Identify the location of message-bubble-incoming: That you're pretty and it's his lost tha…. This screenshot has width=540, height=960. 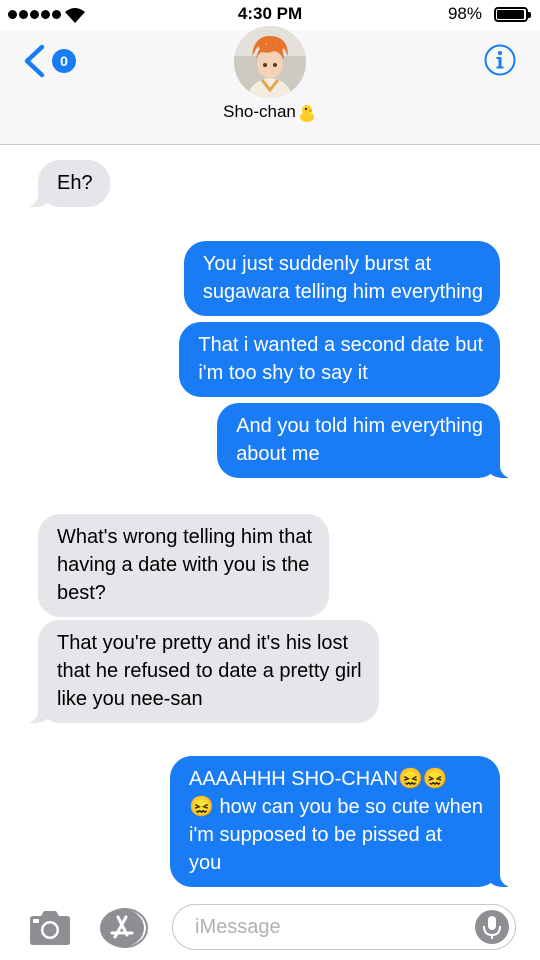
(199, 671).